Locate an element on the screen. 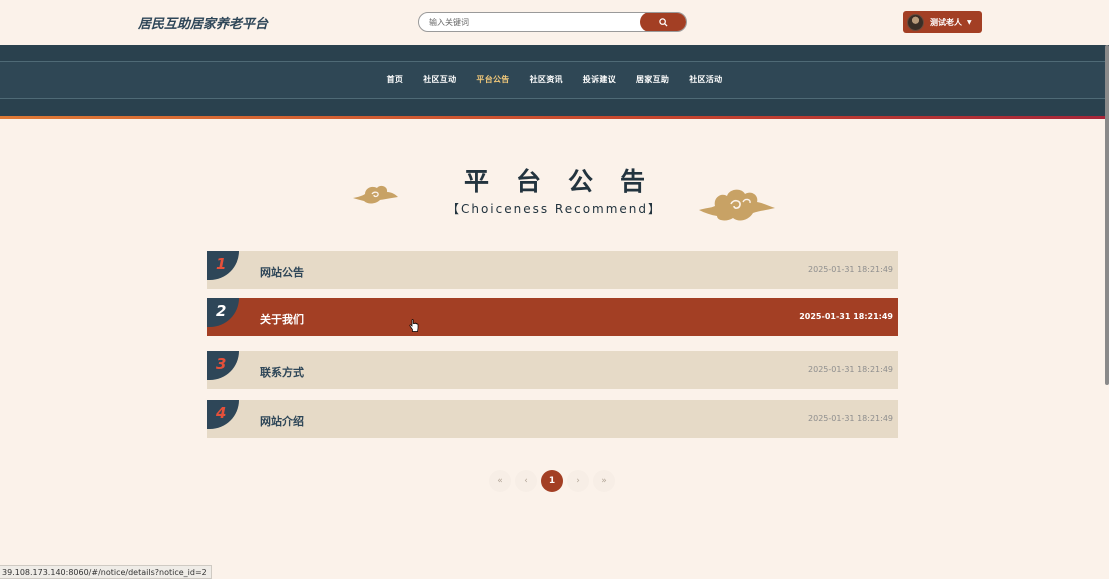  pagination: « ‹ 1 › » is located at coordinates (552, 481).